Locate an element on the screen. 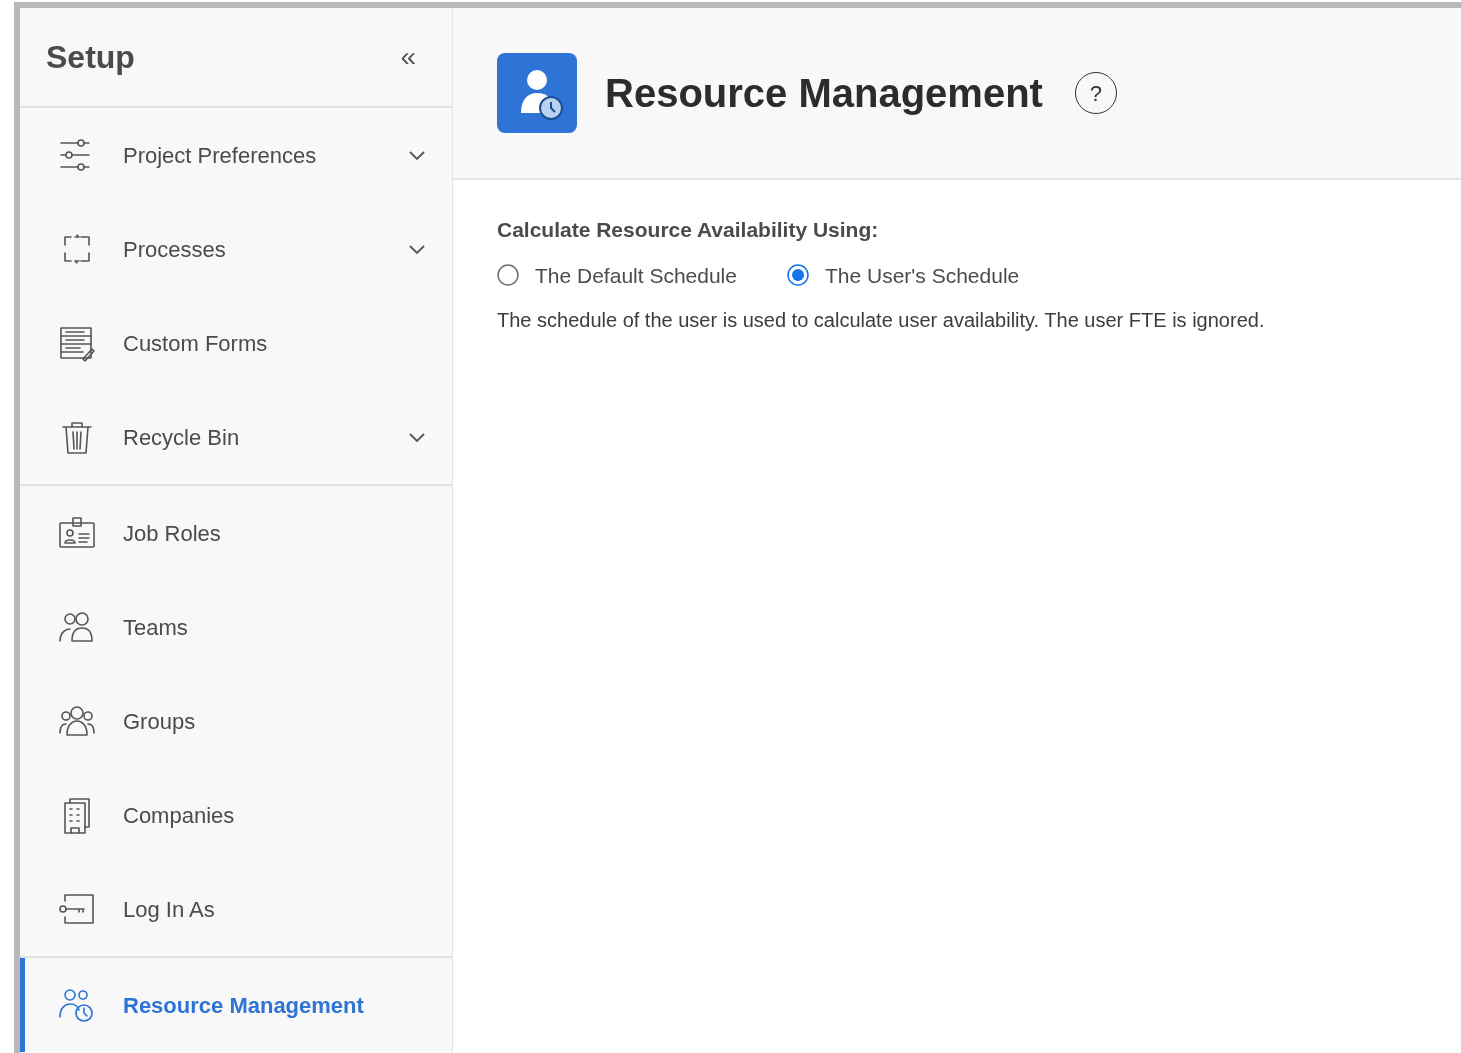  sidebar-item: Log In As is located at coordinates (236, 909).